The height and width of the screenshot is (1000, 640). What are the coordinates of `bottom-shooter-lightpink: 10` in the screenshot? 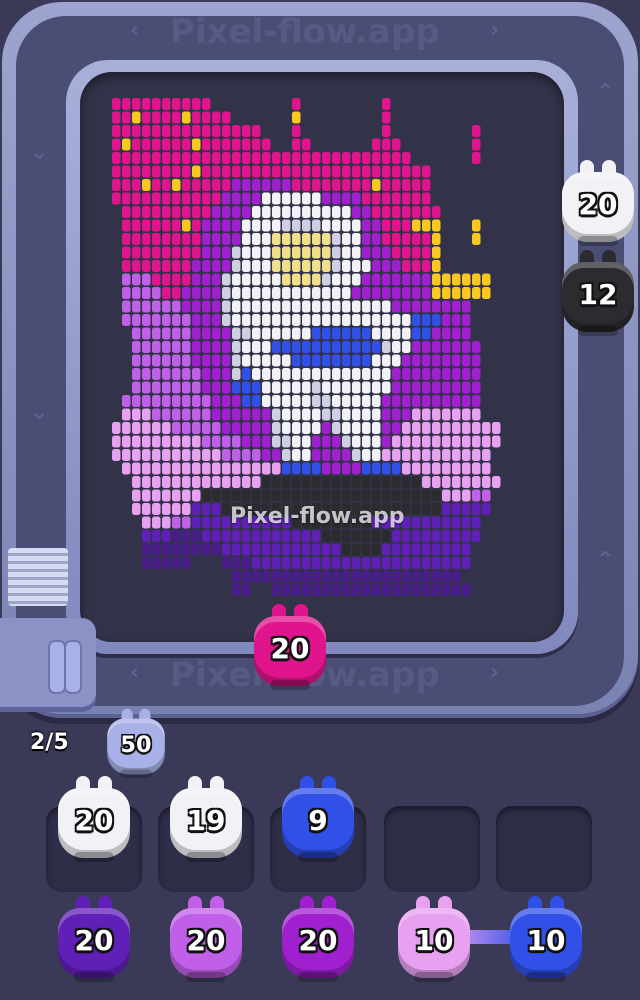 It's located at (434, 940).